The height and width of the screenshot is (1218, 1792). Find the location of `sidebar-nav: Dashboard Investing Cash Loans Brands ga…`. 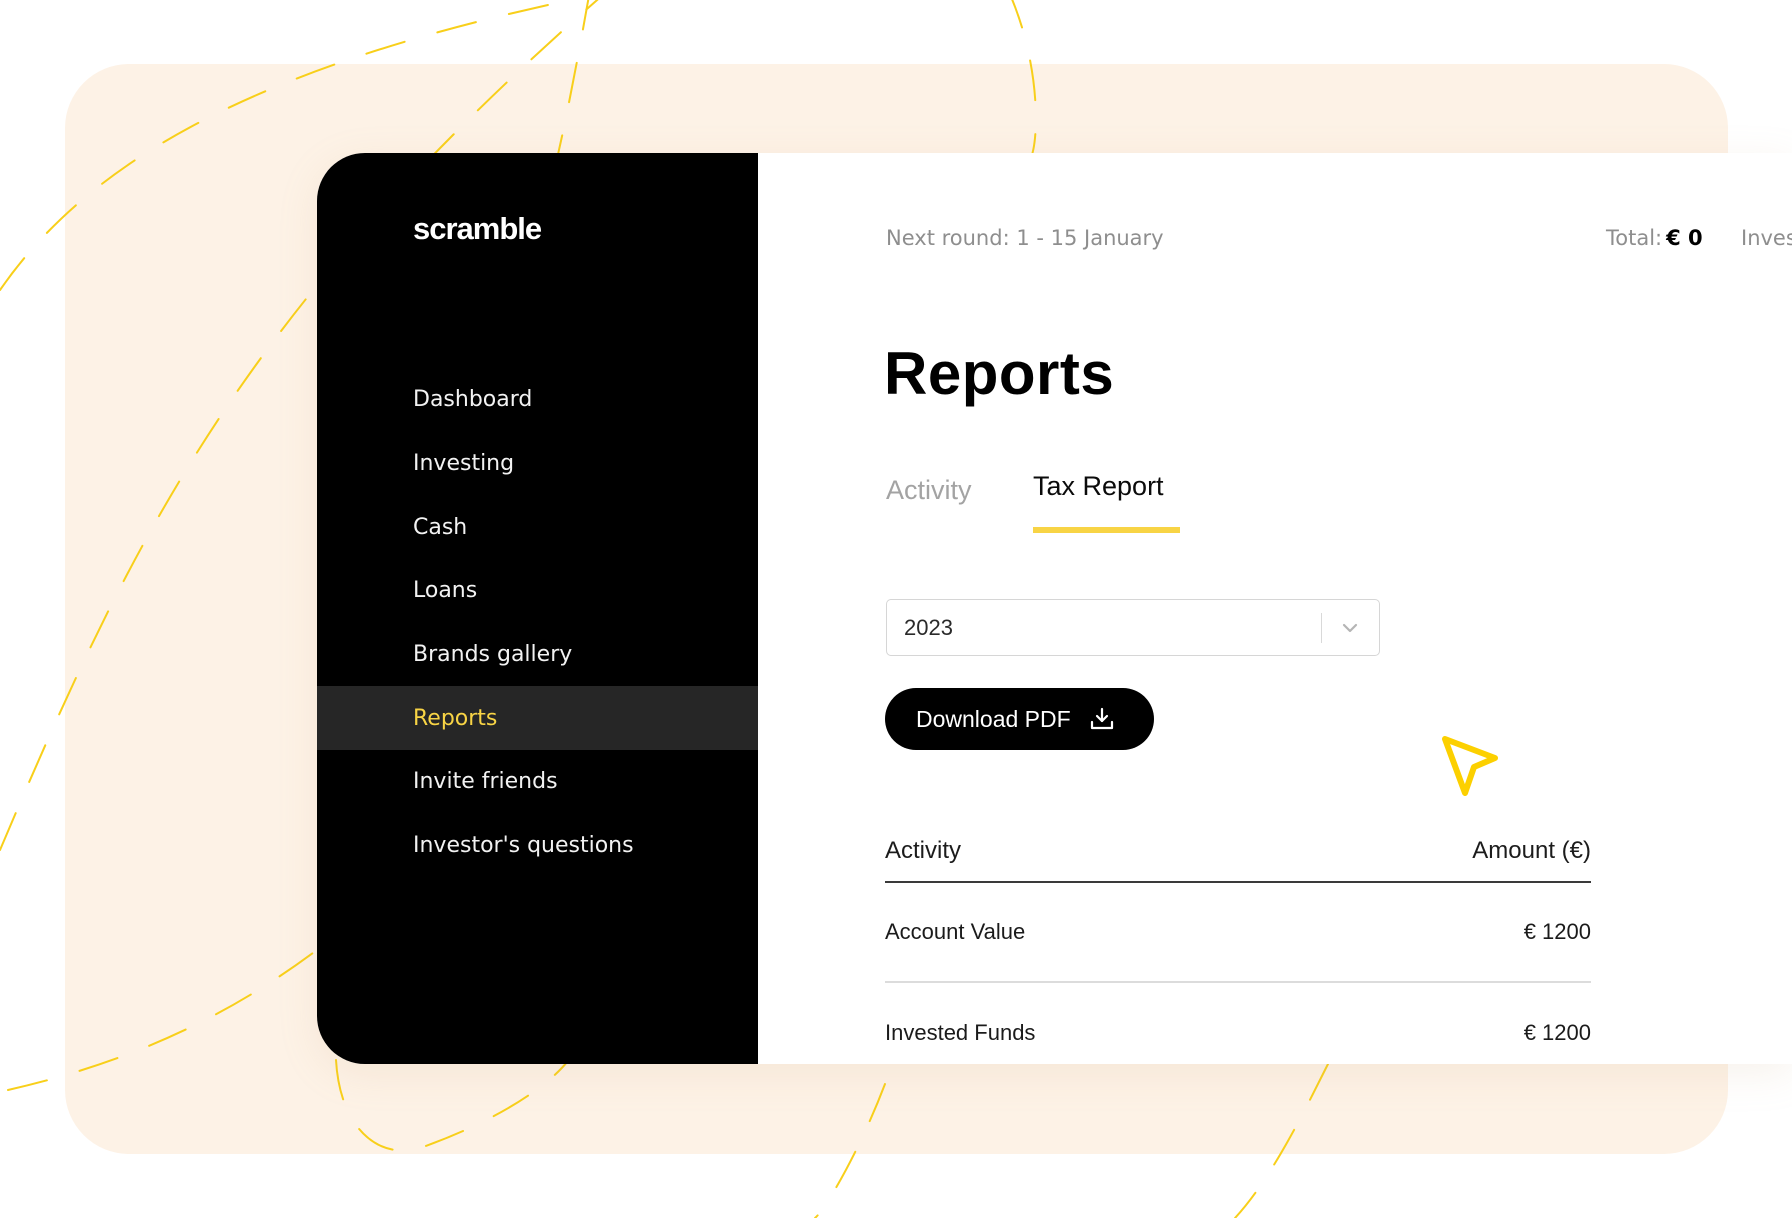

sidebar-nav: Dashboard Investing Cash Loans Brands ga… is located at coordinates (537, 623).